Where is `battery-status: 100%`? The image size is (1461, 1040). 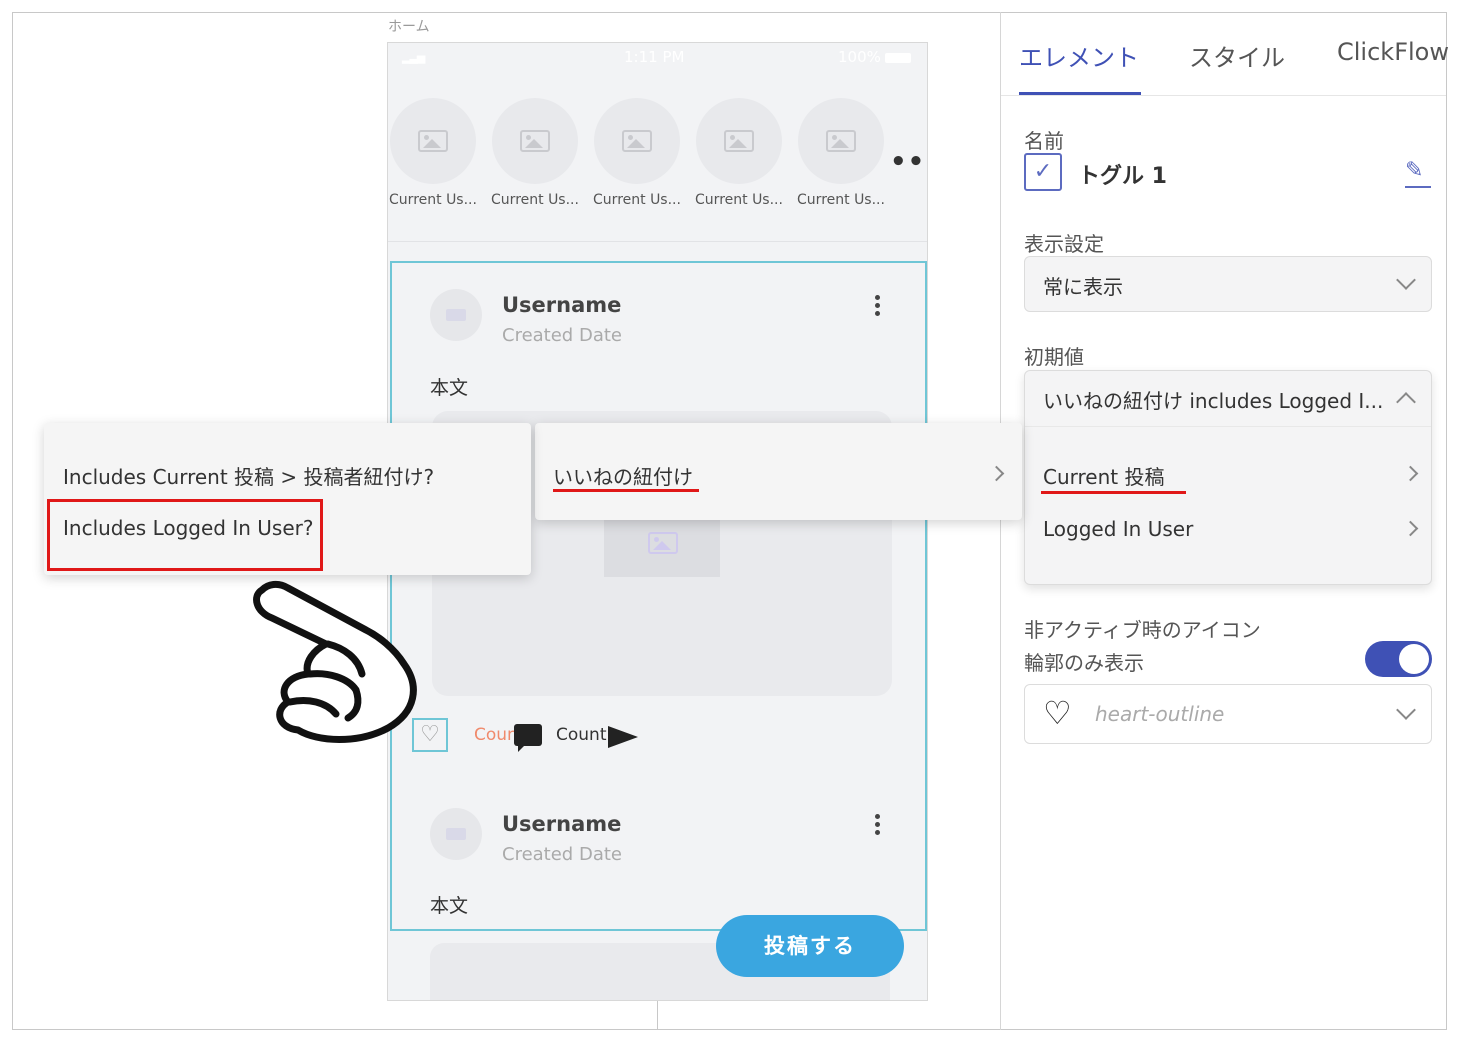
battery-status: 100% is located at coordinates (874, 57).